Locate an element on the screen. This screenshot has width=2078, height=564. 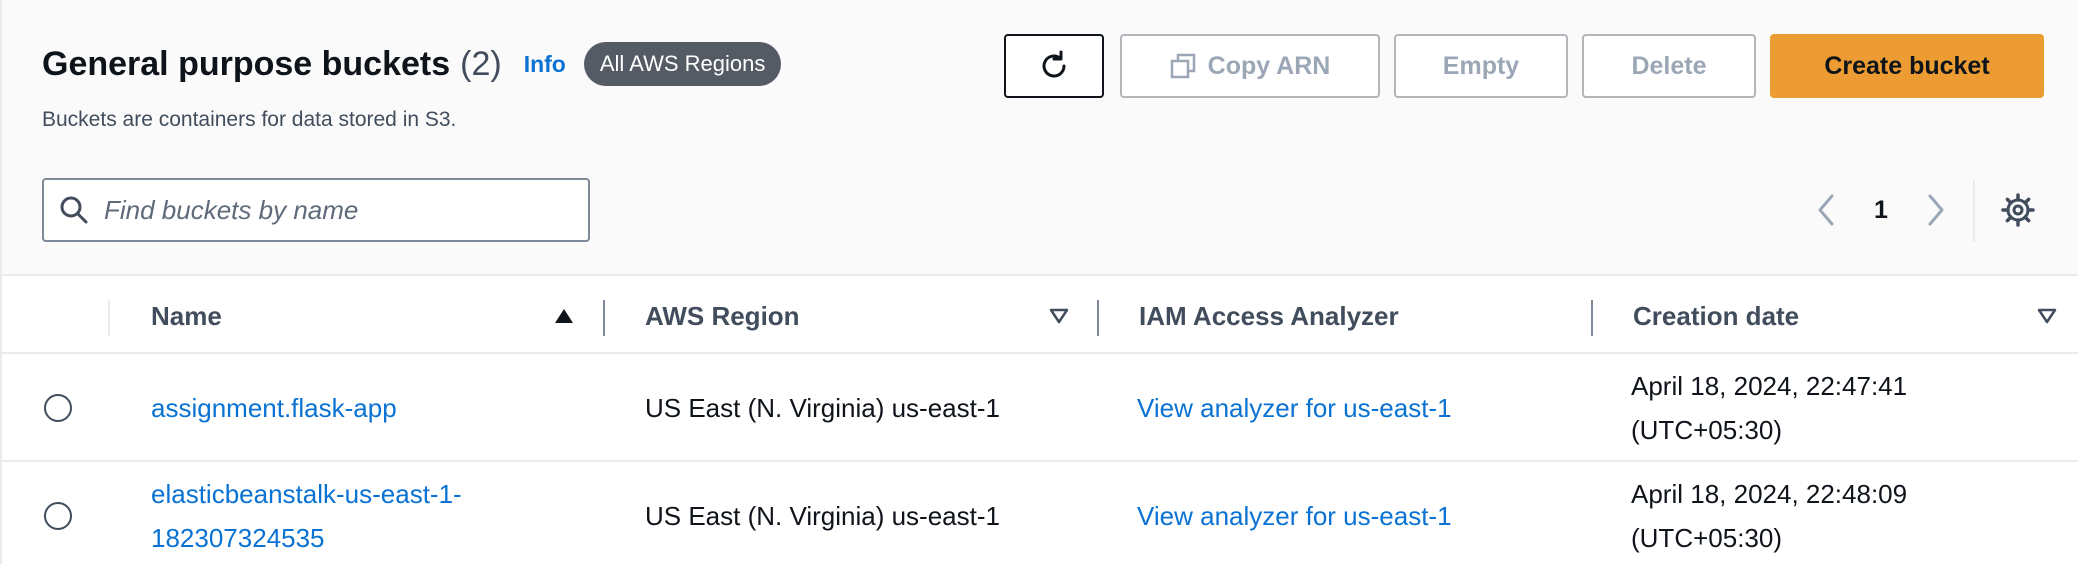
next-page-button is located at coordinates (1936, 210).